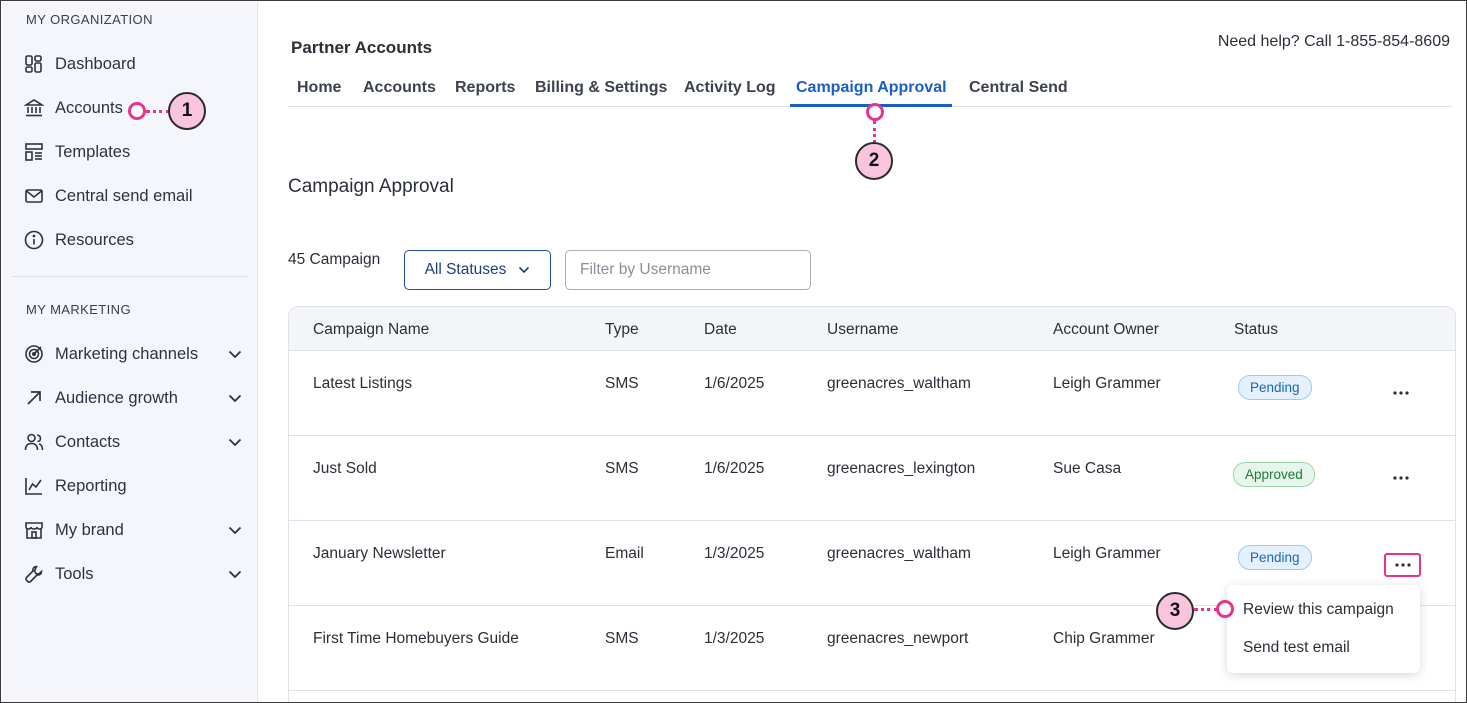 Image resolution: width=1467 pixels, height=703 pixels. I want to click on row-actions-menu: Review this campaign Send test email, so click(1323, 629).